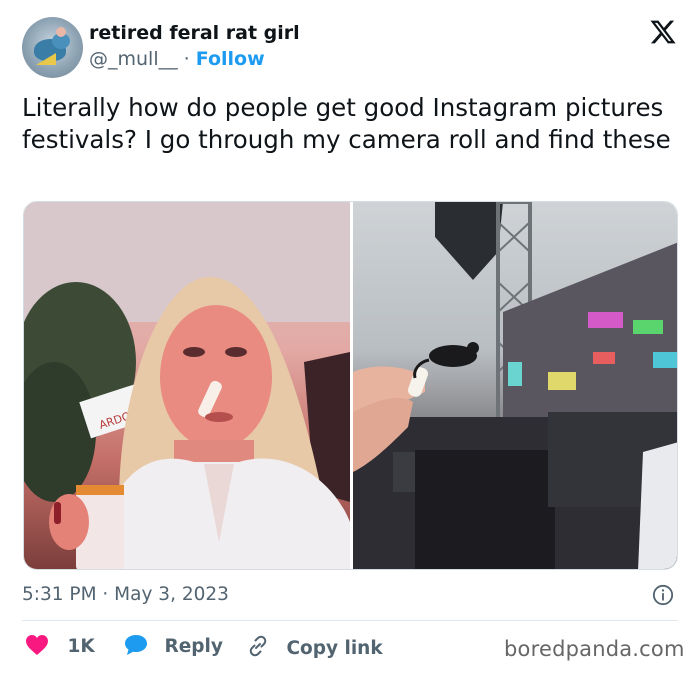 Image resolution: width=700 pixels, height=673 pixels. Describe the element at coordinates (594, 649) in the screenshot. I see `boredpanda-watermark: boredpanda.com` at that location.